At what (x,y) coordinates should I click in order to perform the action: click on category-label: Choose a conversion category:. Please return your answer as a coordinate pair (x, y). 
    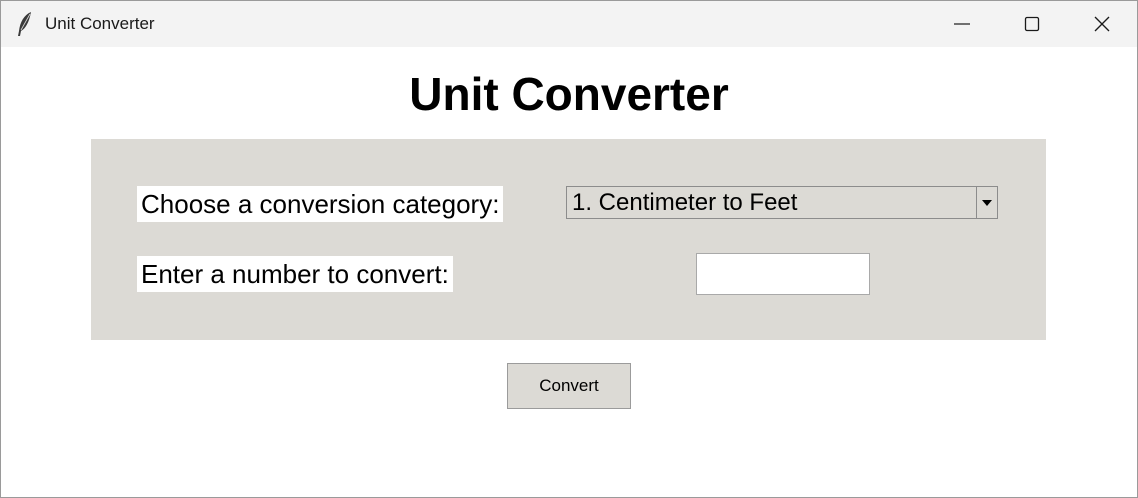
    Looking at the image, I should click on (320, 204).